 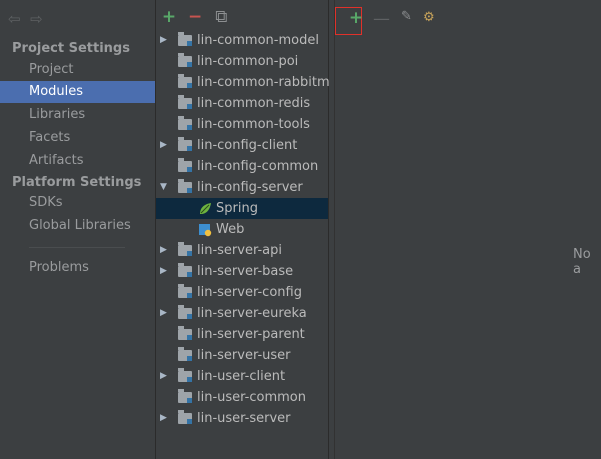 I want to click on tree-module-lin-server-parent: lin-server-parent, so click(x=242, y=334).